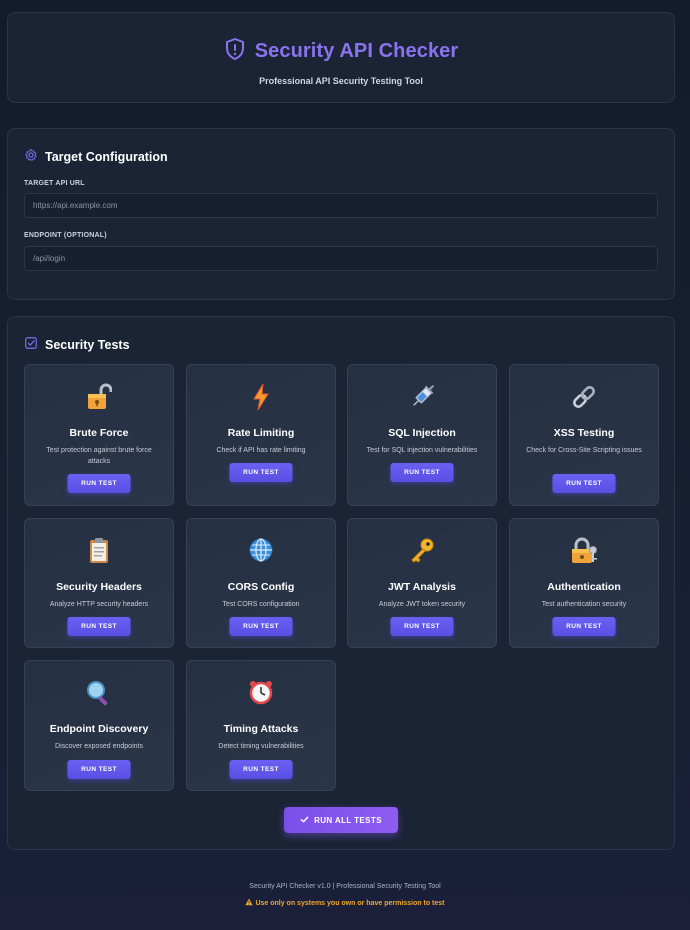 Image resolution: width=690 pixels, height=930 pixels. What do you see at coordinates (584, 604) in the screenshot?
I see `test-description: Test authentication security` at bounding box center [584, 604].